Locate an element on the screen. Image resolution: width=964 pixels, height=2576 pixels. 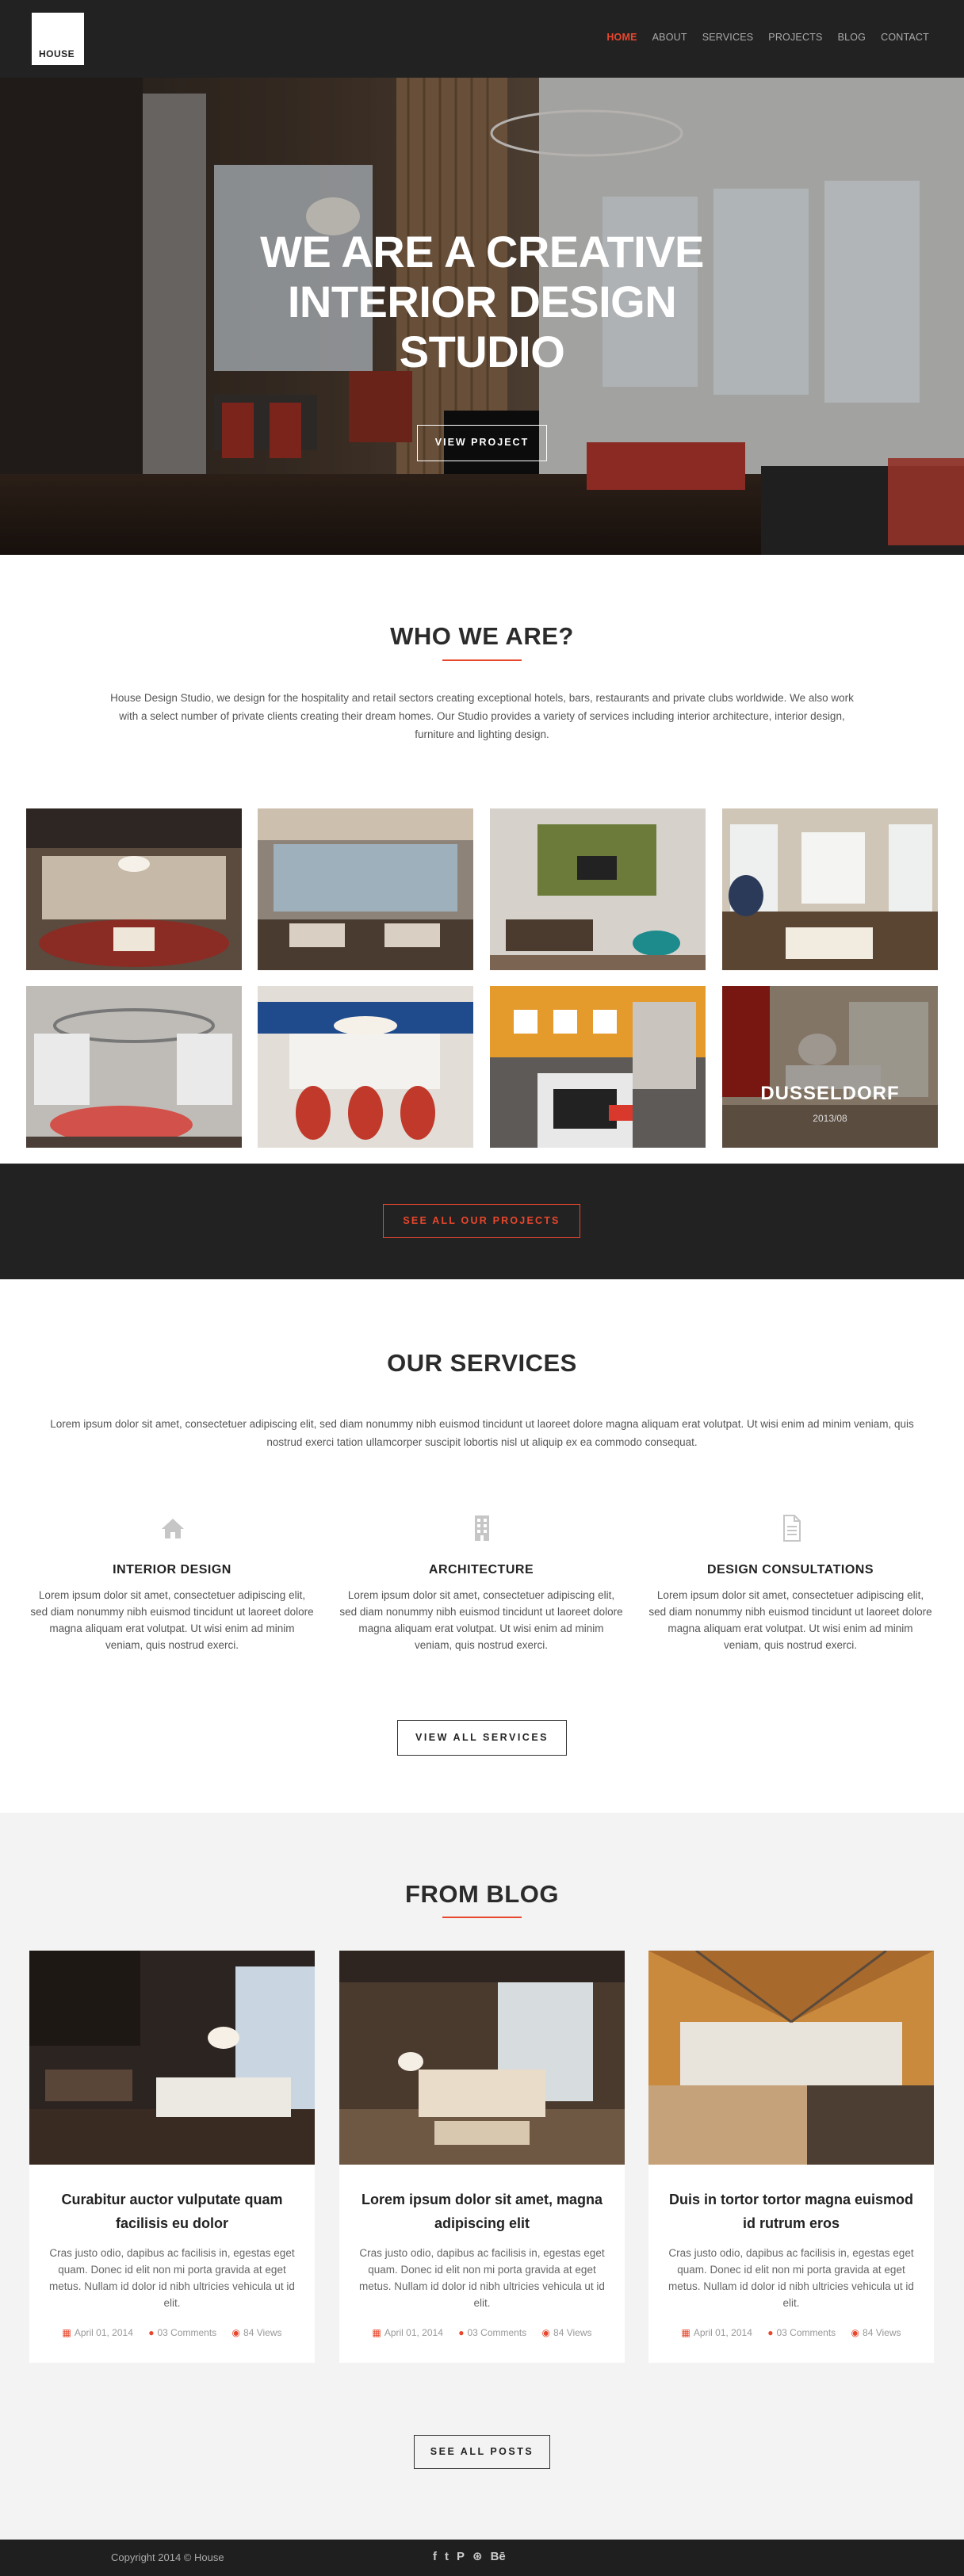
nav-about: ABOUT is located at coordinates (669, 37).